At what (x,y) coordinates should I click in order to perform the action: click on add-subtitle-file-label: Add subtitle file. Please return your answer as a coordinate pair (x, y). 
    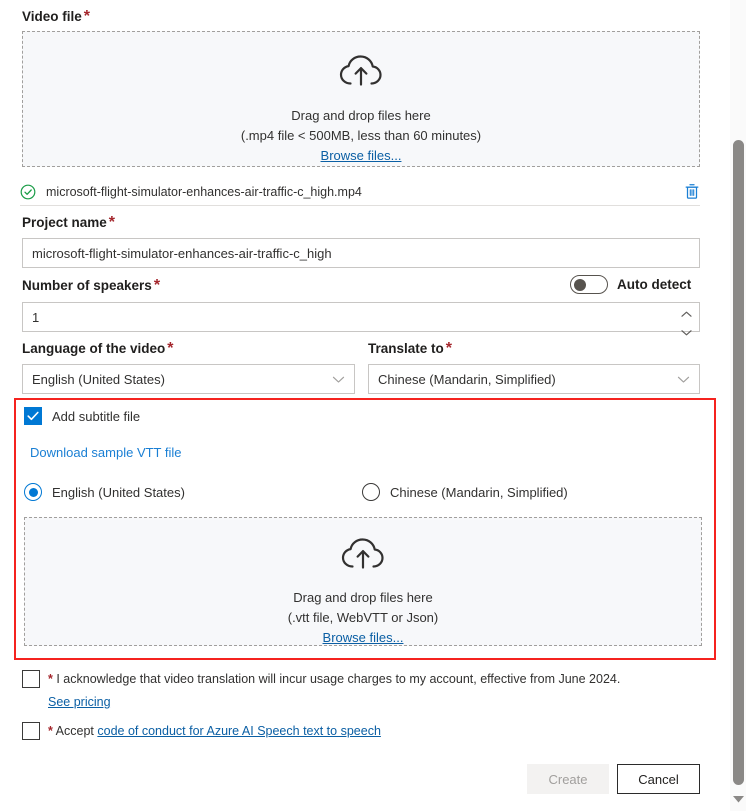
    Looking at the image, I should click on (96, 416).